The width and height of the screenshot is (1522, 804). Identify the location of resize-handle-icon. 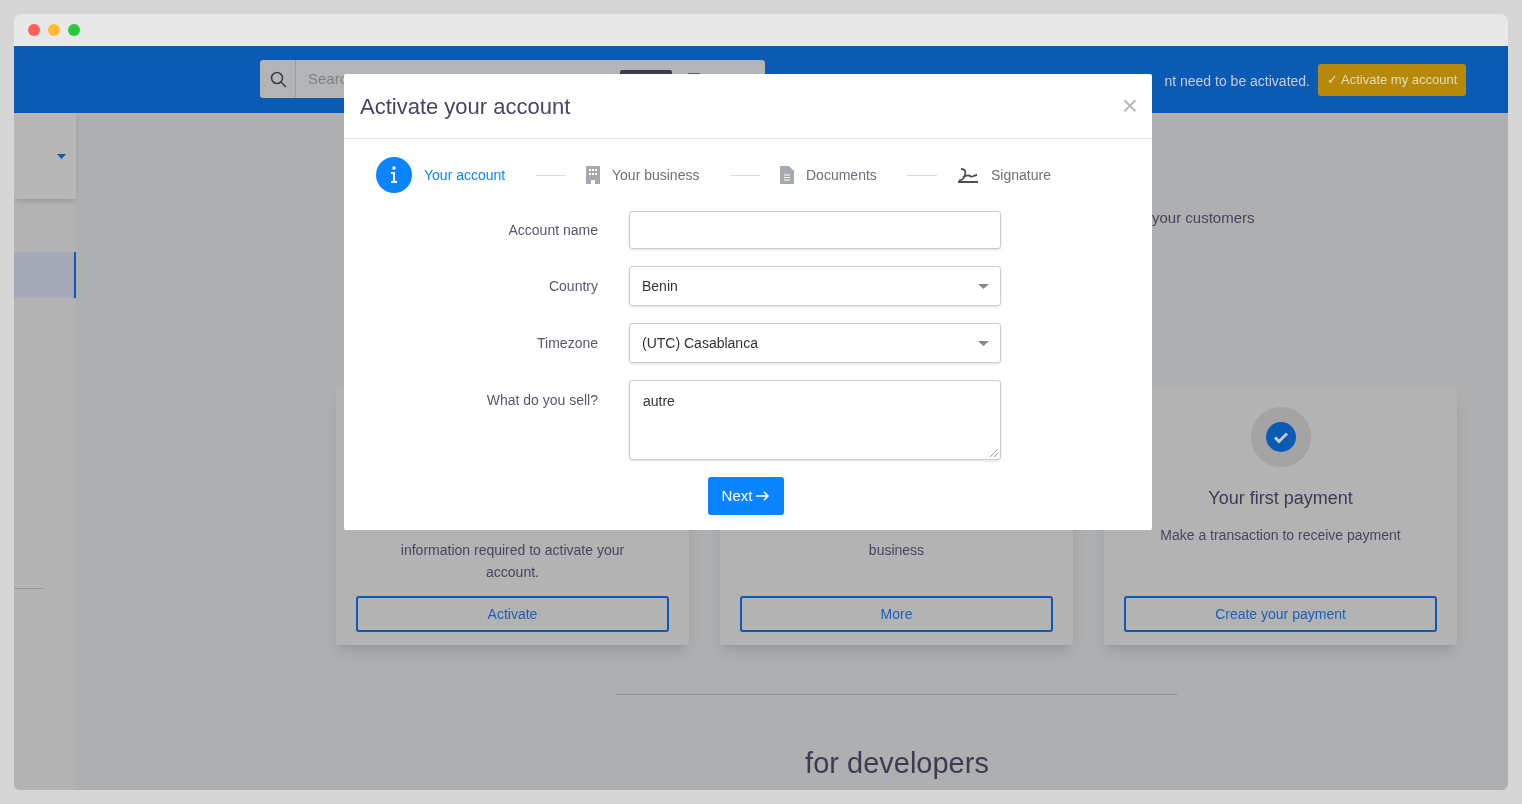
(994, 453).